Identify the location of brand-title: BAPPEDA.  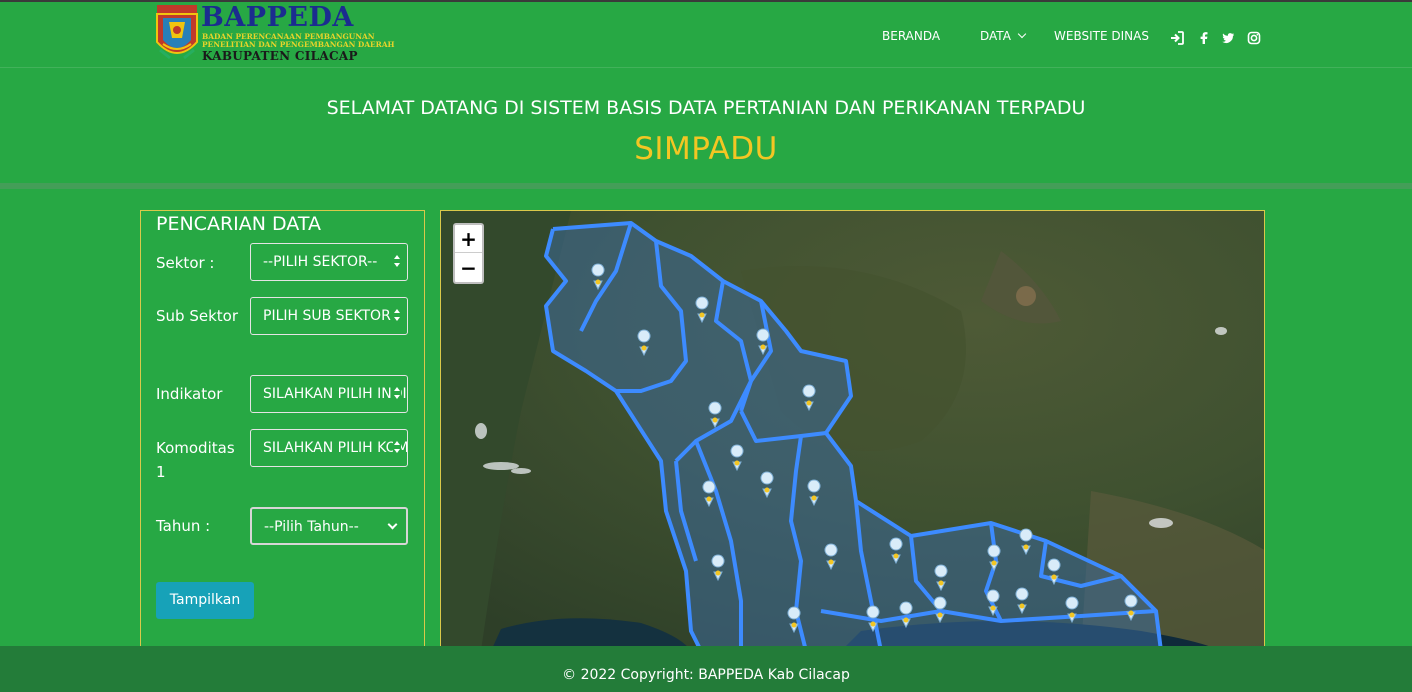
(277, 17).